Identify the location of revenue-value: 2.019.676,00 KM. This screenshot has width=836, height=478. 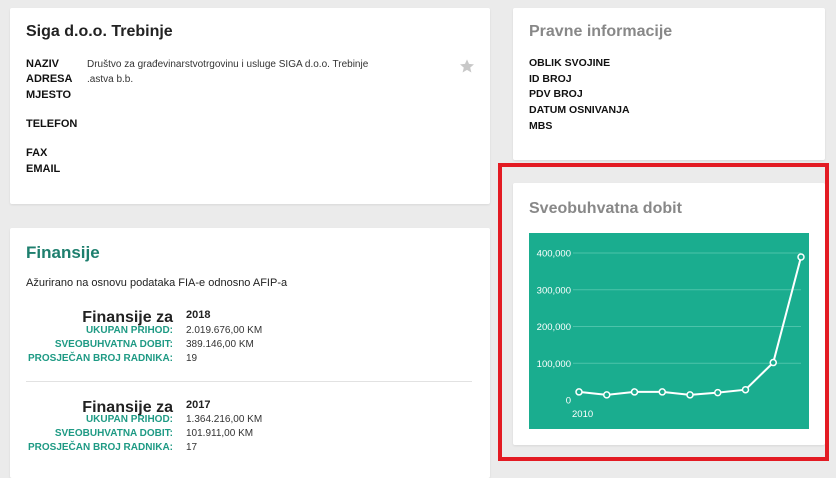
(224, 330).